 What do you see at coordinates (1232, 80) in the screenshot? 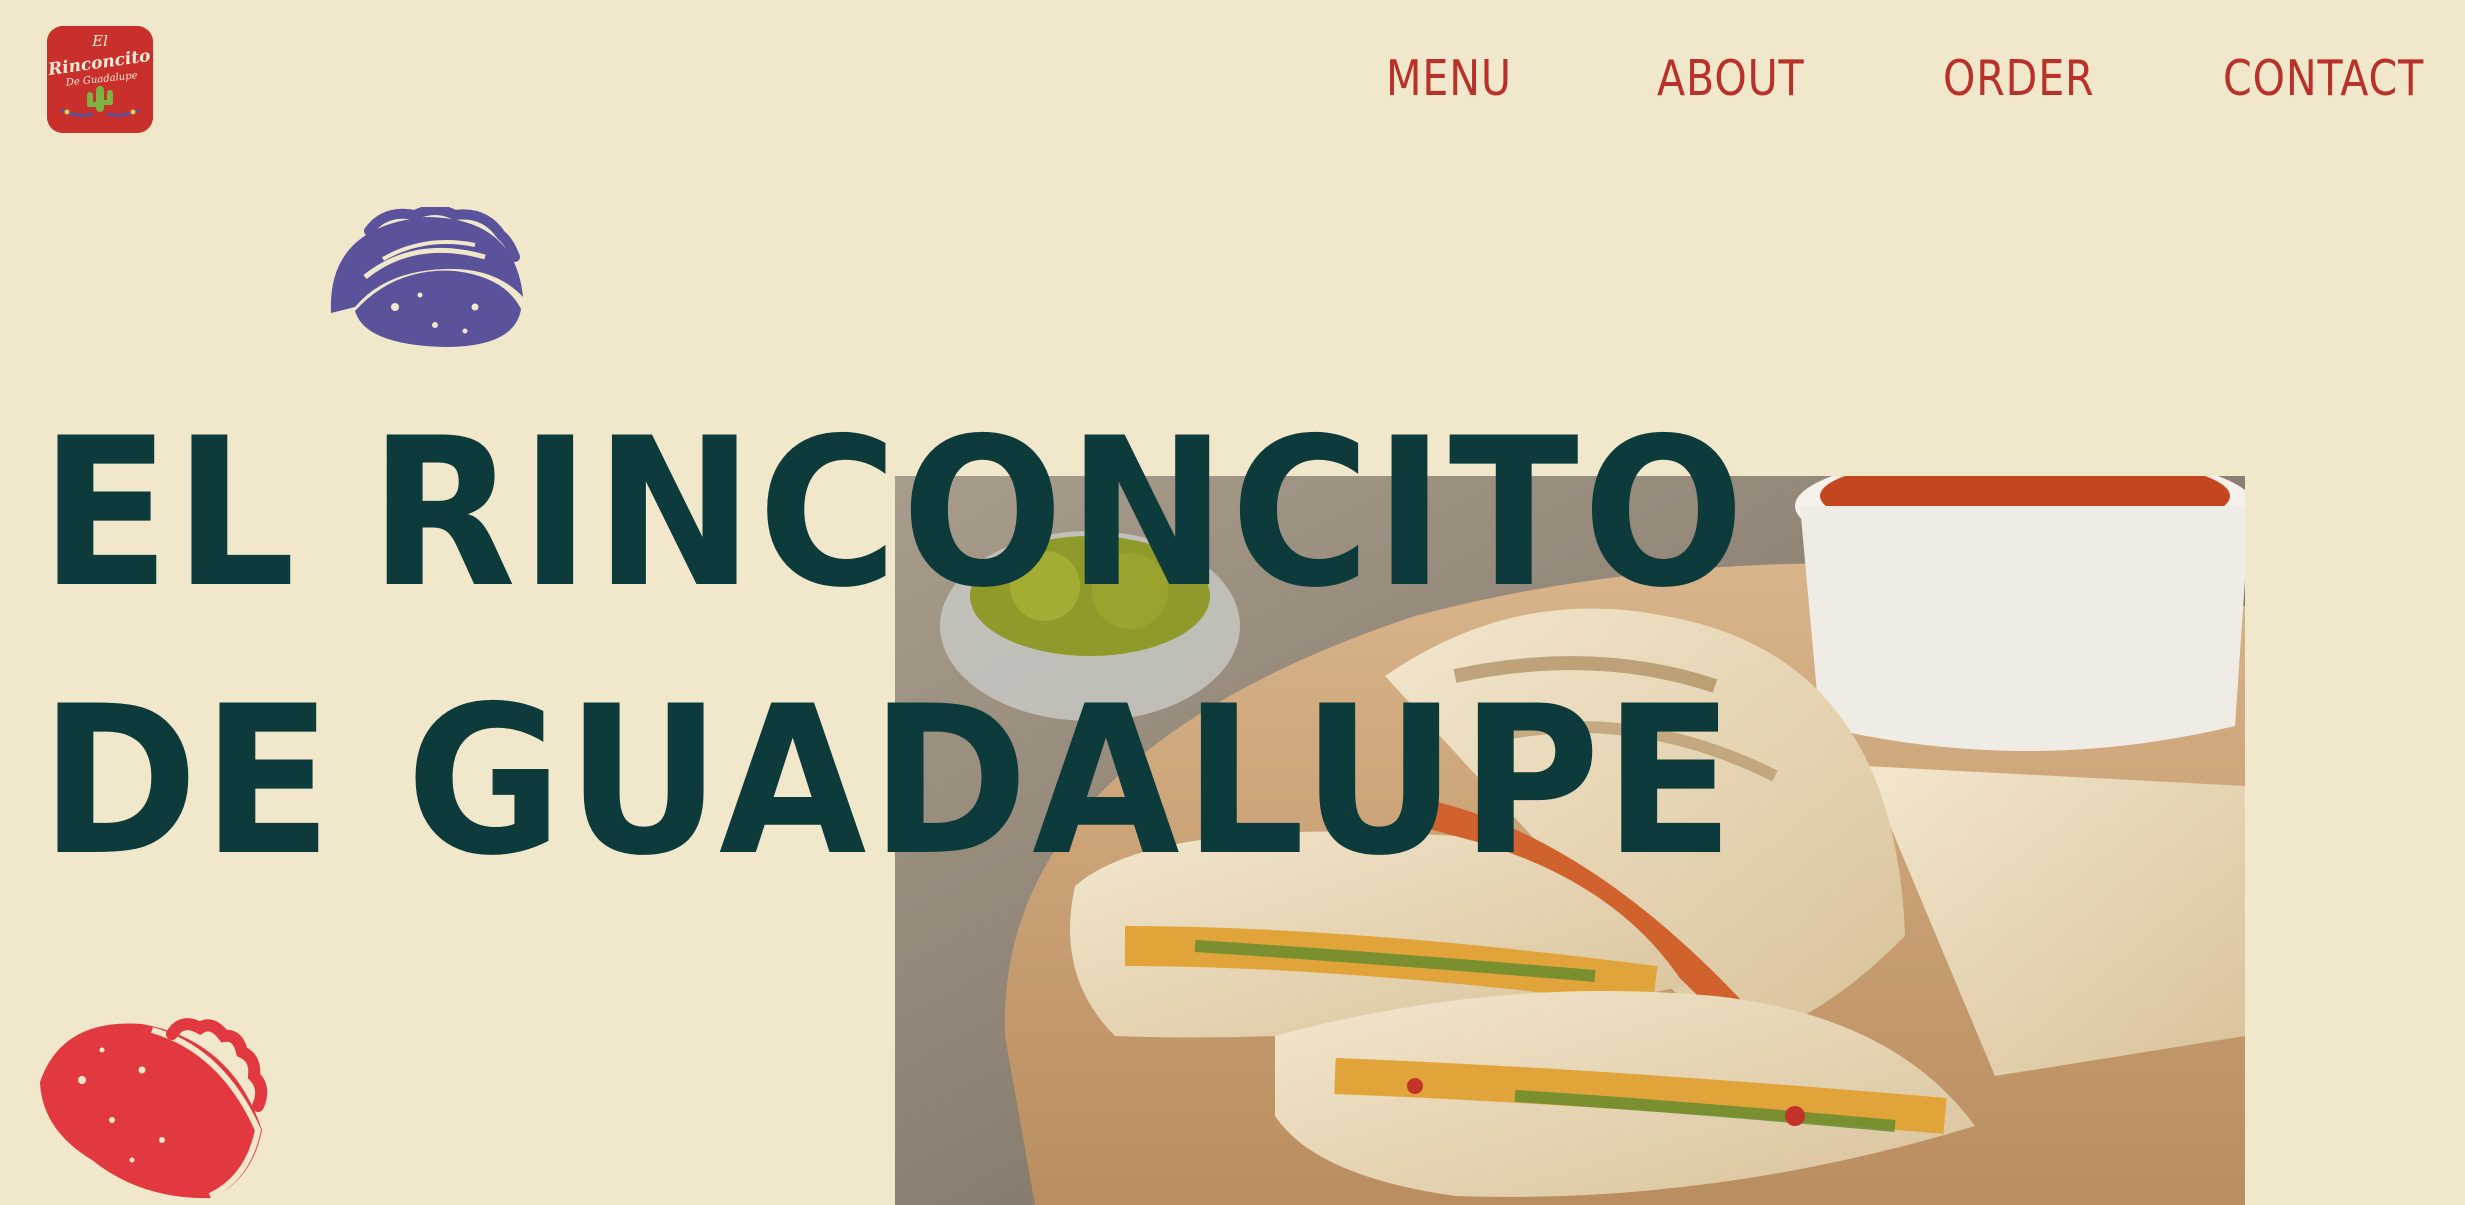
I see `main-nav: MENU ABOUT ORDER CONTACT` at bounding box center [1232, 80].